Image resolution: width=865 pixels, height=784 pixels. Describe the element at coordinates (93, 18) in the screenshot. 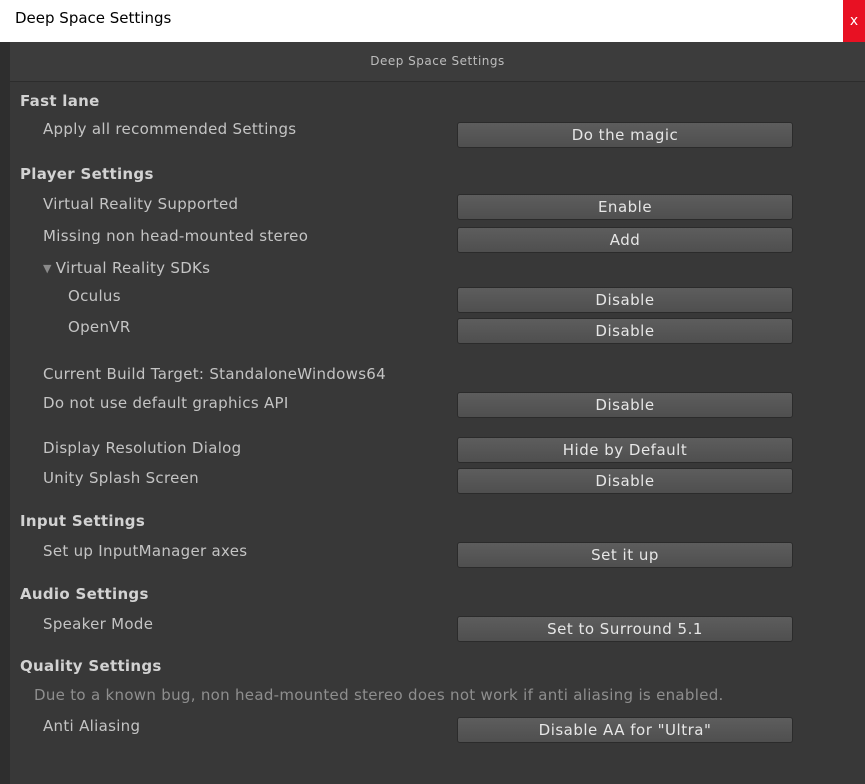

I see `window-title: Deep Space Settings` at that location.